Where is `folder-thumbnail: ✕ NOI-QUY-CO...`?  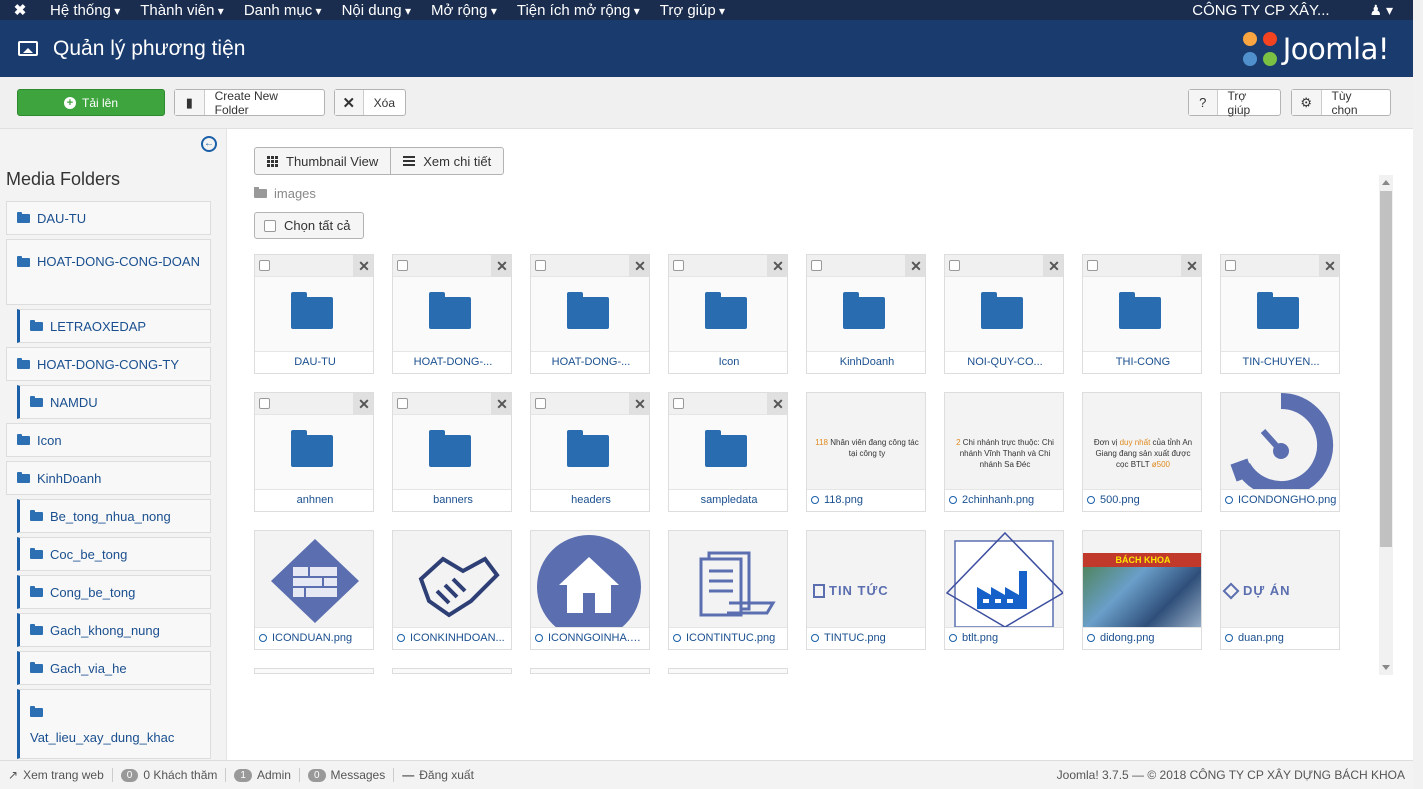
folder-thumbnail: ✕ NOI-QUY-CO... is located at coordinates (1004, 314).